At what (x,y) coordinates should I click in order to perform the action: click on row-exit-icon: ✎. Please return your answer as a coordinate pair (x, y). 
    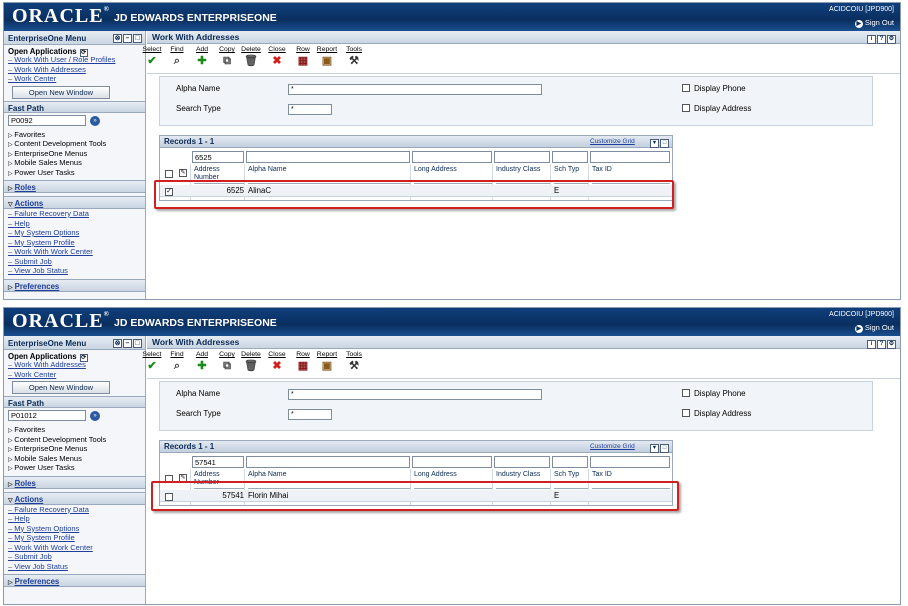
    Looking at the image, I should click on (183, 173).